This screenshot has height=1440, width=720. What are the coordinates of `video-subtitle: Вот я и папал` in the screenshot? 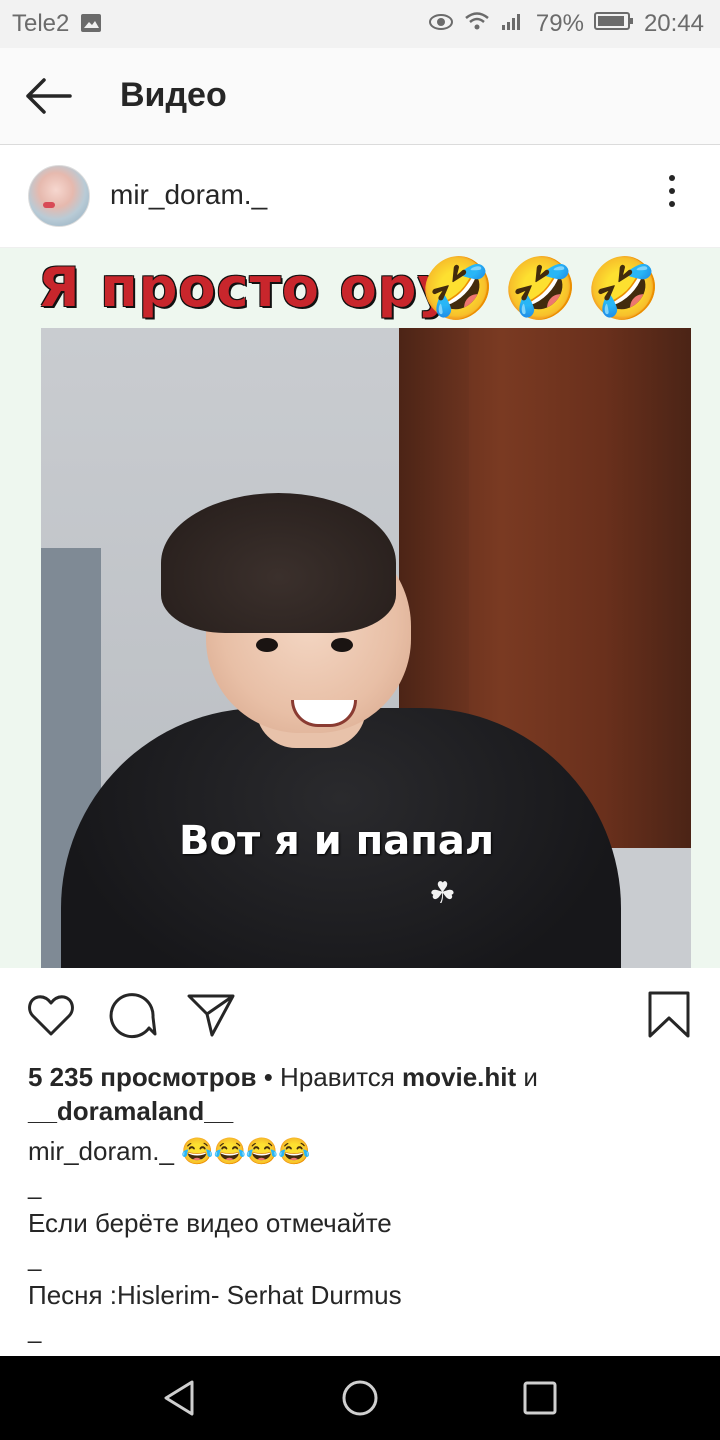 It's located at (337, 841).